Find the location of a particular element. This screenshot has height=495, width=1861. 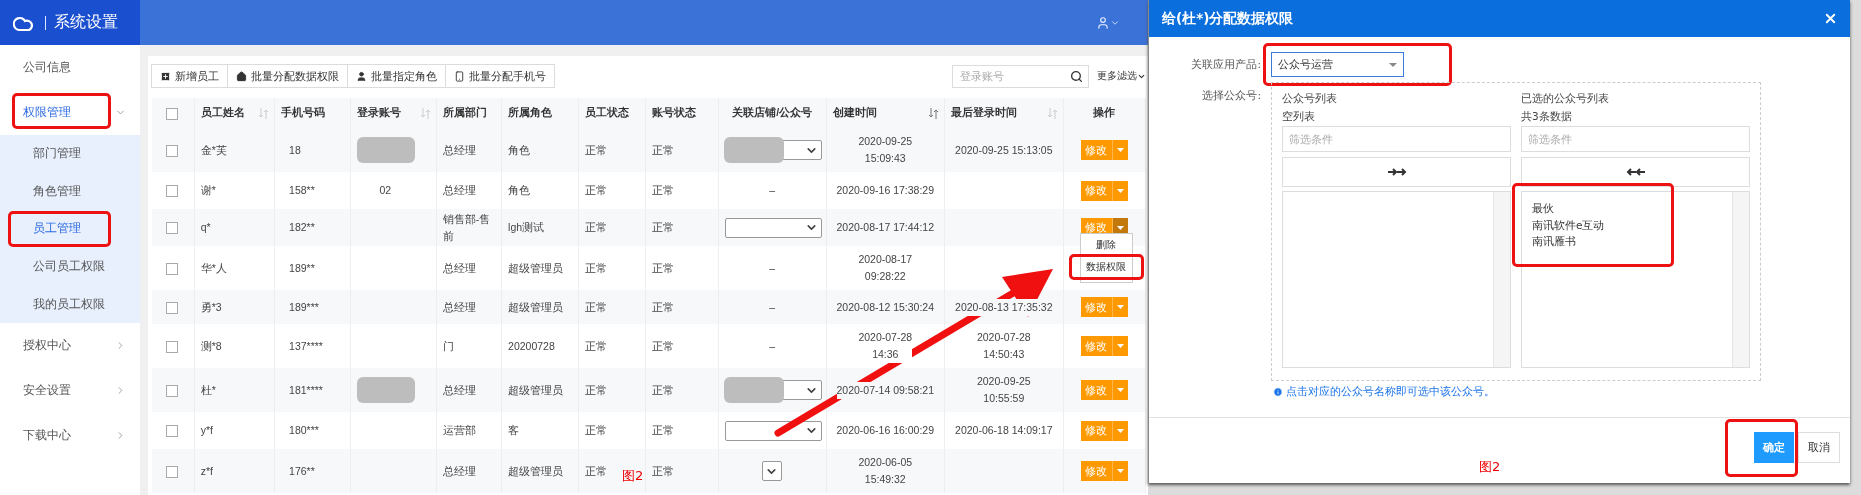

double-arrow-left-icon is located at coordinates (1635, 172).